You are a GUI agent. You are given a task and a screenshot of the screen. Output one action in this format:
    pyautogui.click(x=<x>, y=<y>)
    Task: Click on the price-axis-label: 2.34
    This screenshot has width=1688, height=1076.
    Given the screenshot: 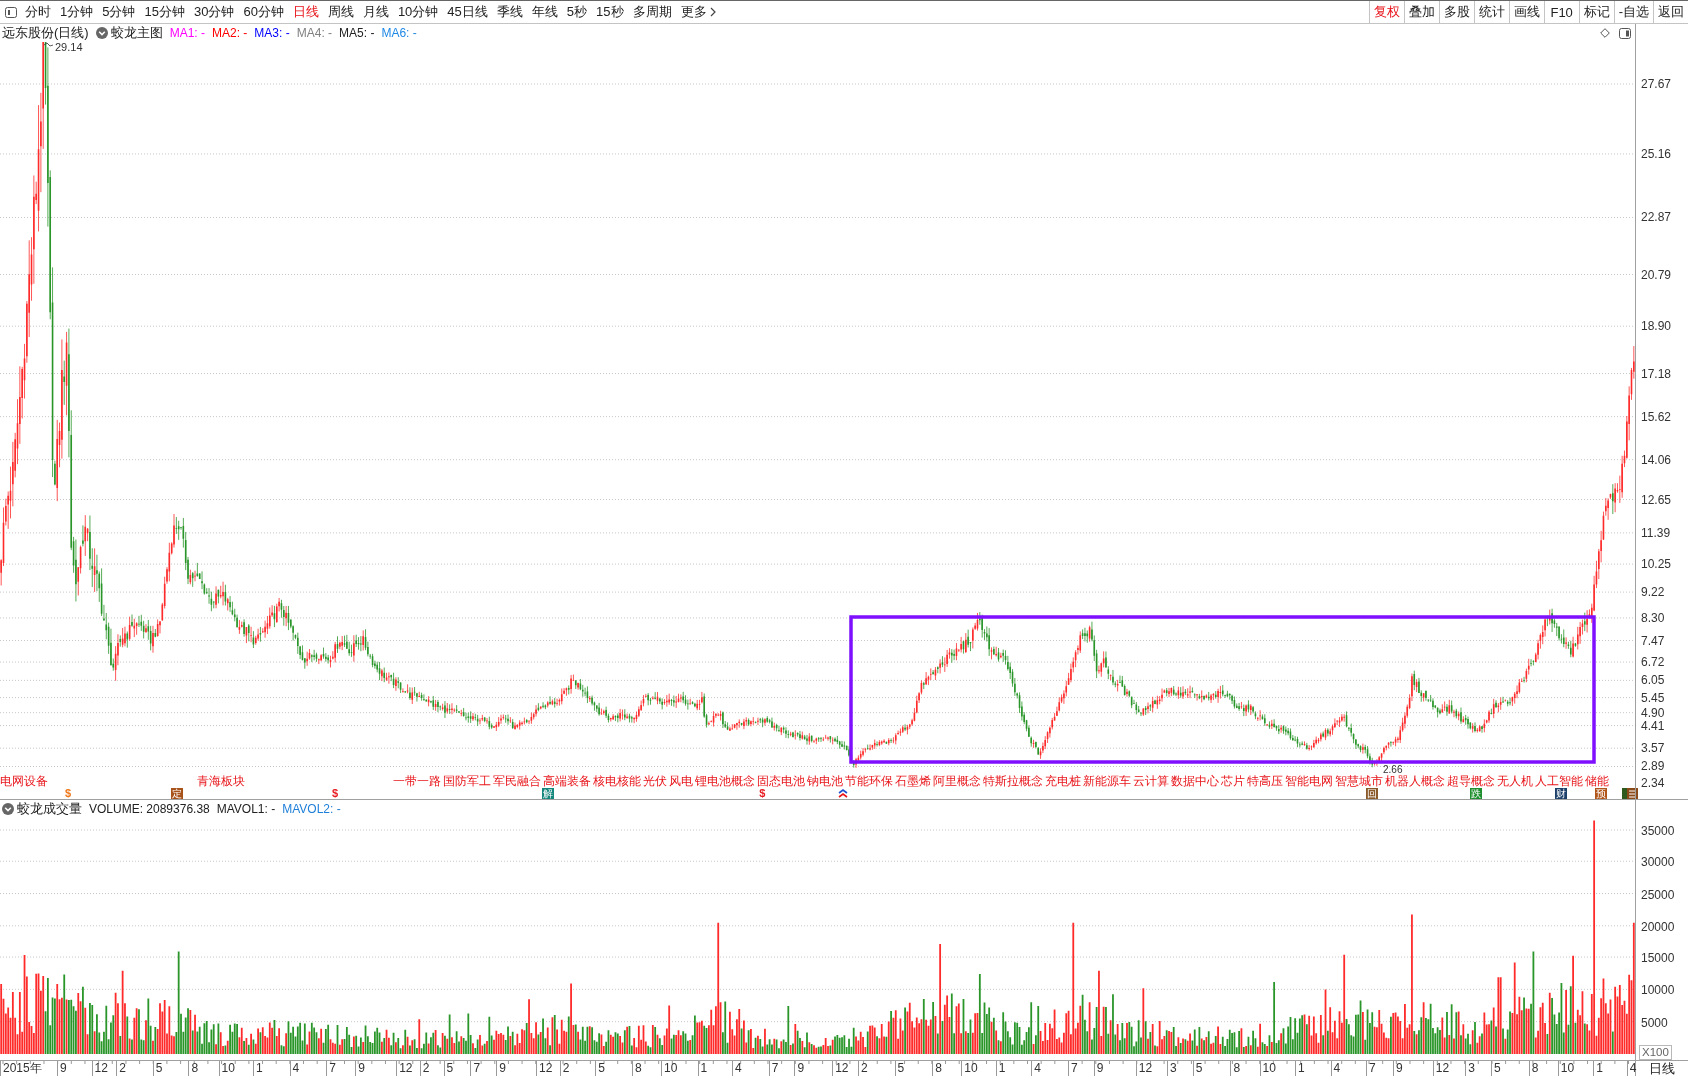 What is the action you would take?
    pyautogui.click(x=1653, y=782)
    